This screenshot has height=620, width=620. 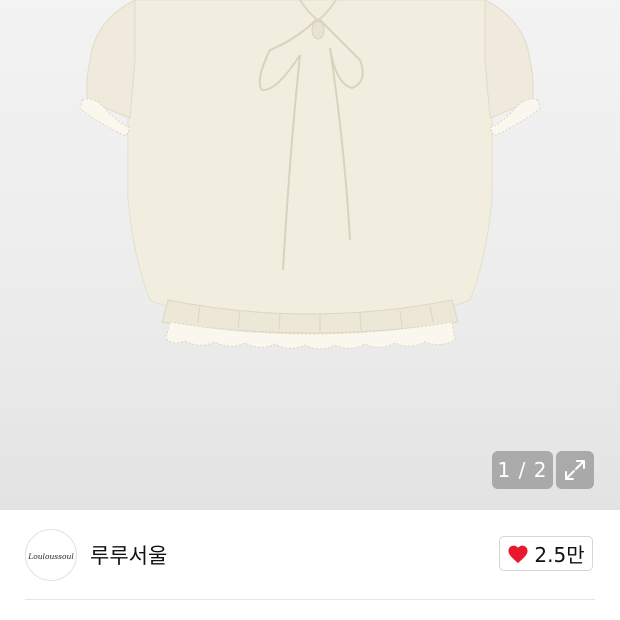 What do you see at coordinates (522, 470) in the screenshot?
I see `image-page-counter: 1 / 2` at bounding box center [522, 470].